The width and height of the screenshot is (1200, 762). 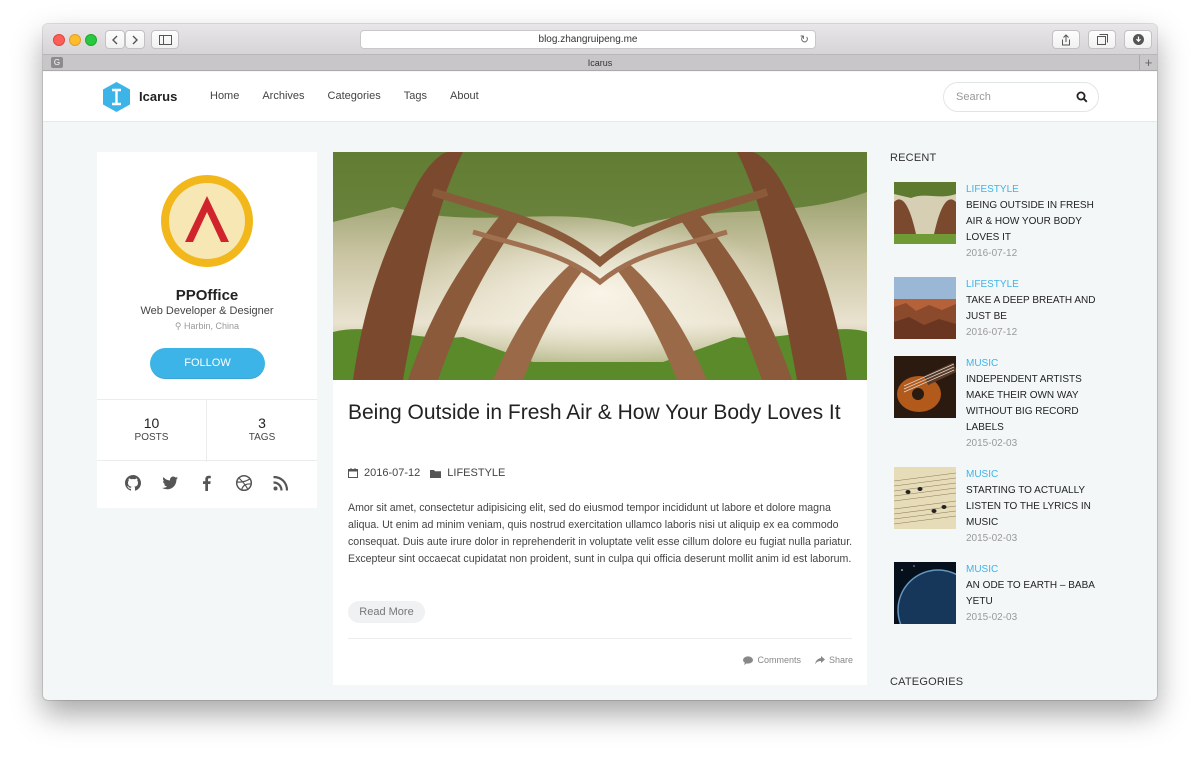 I want to click on article-hero-image, so click(x=600, y=266).